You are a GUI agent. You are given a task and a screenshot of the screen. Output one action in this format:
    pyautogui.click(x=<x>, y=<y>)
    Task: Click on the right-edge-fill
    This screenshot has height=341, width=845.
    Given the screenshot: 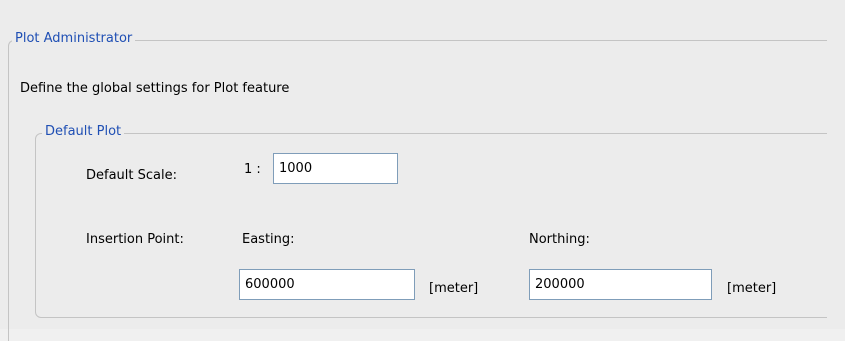 What is the action you would take?
    pyautogui.click(x=836, y=164)
    